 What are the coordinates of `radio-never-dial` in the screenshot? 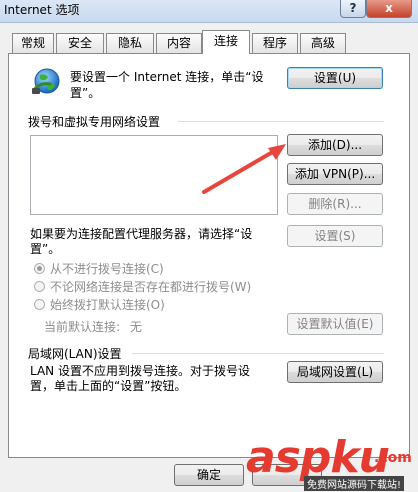 It's located at (39, 268).